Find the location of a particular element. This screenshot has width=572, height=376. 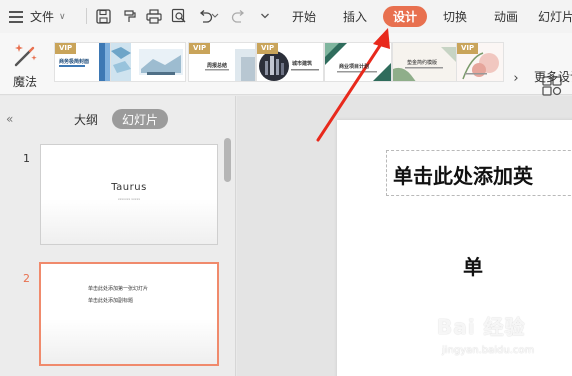

chevron-down-icon: ∨ is located at coordinates (62, 16).